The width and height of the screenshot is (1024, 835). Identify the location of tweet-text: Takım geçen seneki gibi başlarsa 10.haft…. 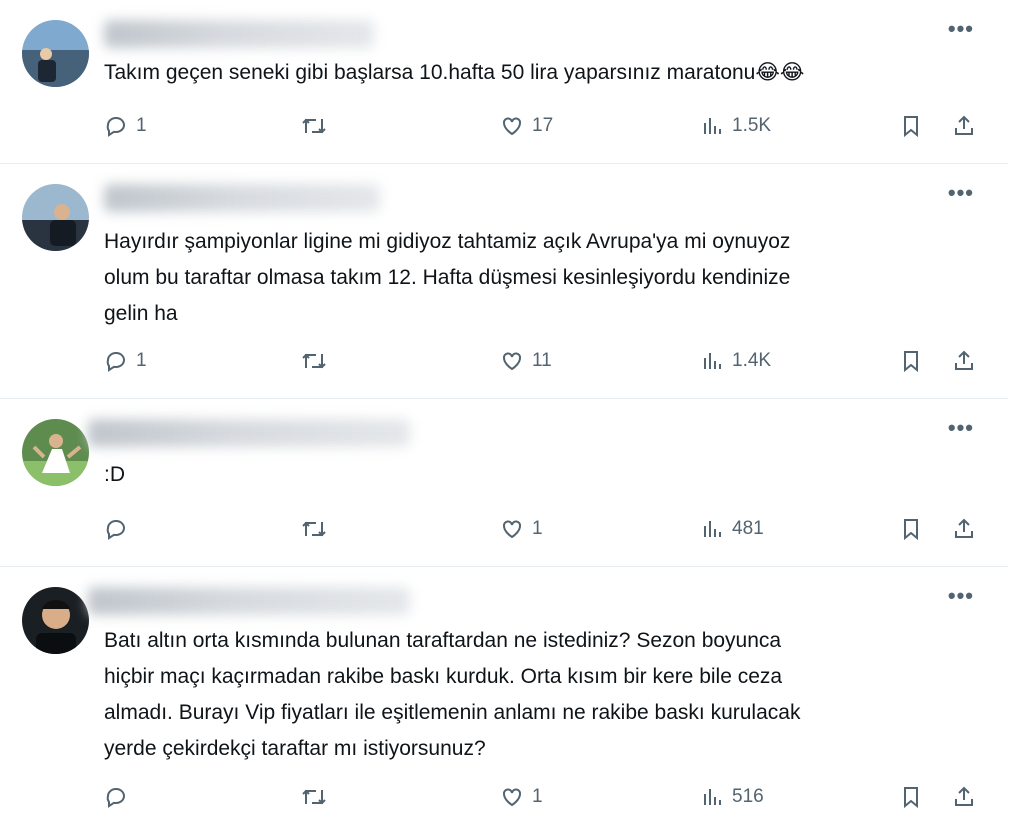
(454, 72).